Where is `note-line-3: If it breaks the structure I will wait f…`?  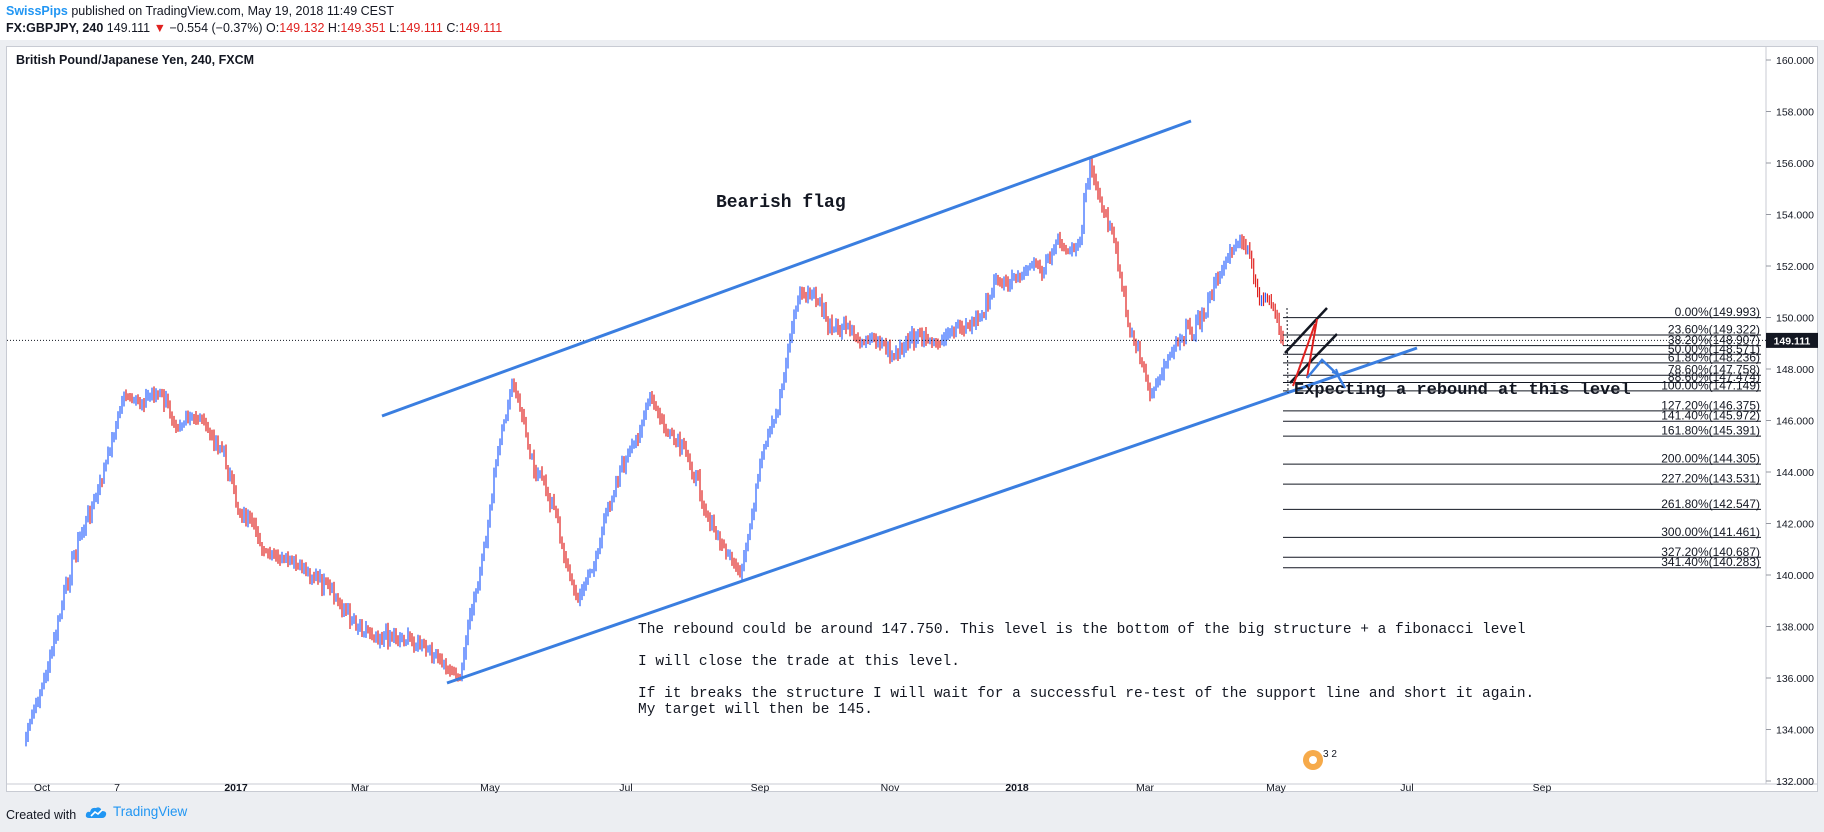
note-line-3: If it breaks the structure I will wait f… is located at coordinates (1086, 694).